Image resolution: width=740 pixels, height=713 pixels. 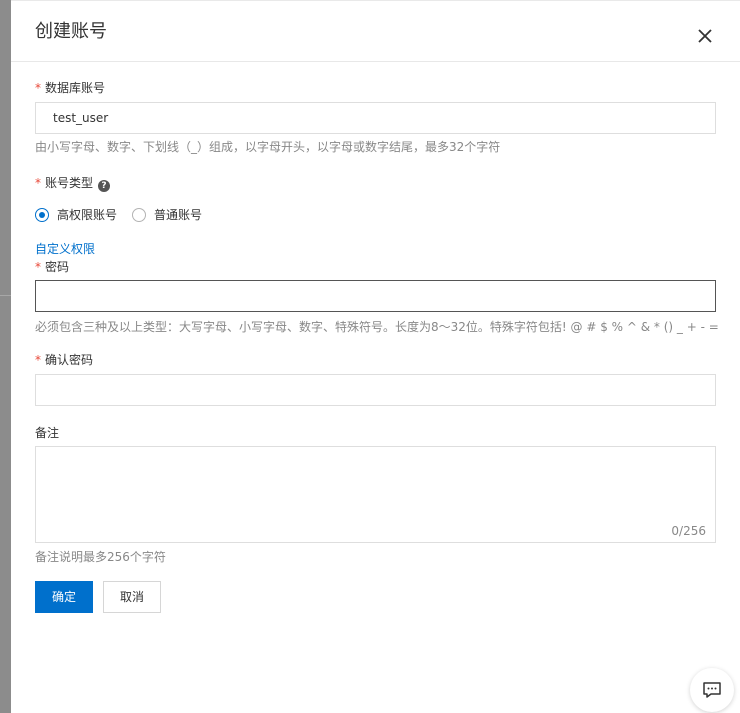 I want to click on password-label: * 密码, so click(x=52, y=267).